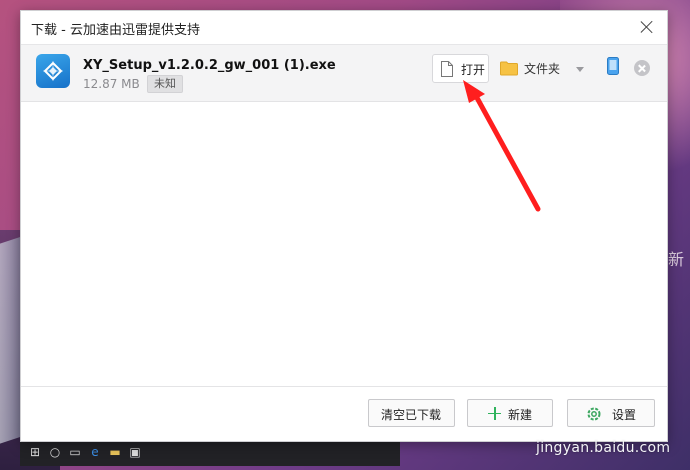 This screenshot has height=470, width=690. What do you see at coordinates (209, 65) in the screenshot?
I see `file-name: XY_Setup_v1.2.0.2_gw_001 (1).exe` at bounding box center [209, 65].